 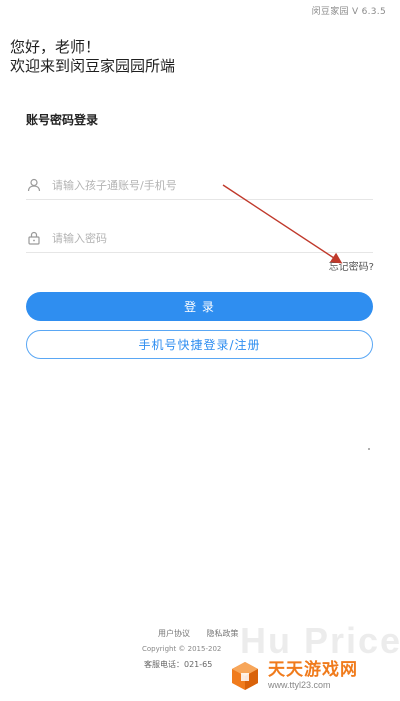 I want to click on password-input, so click(x=212, y=238).